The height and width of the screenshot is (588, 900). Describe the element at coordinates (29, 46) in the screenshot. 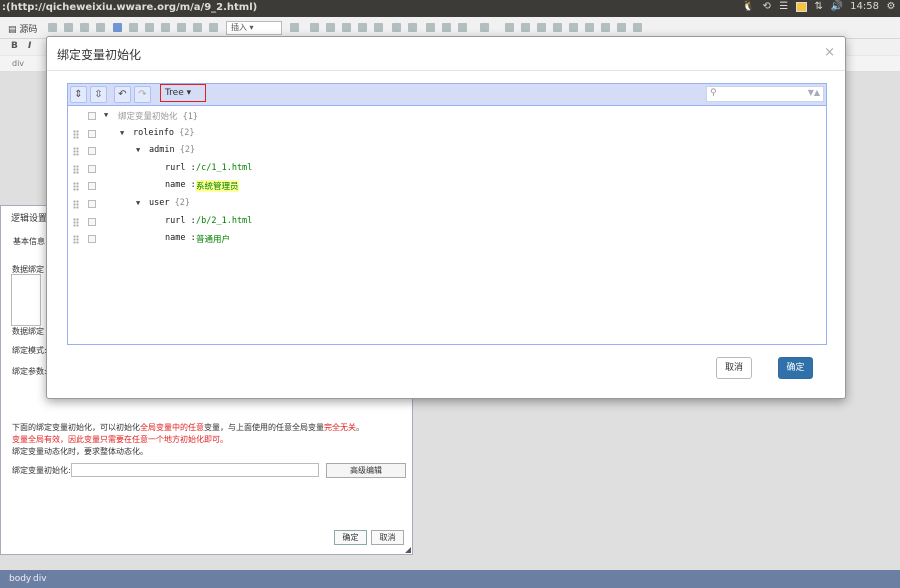

I see `italic-button: I` at that location.